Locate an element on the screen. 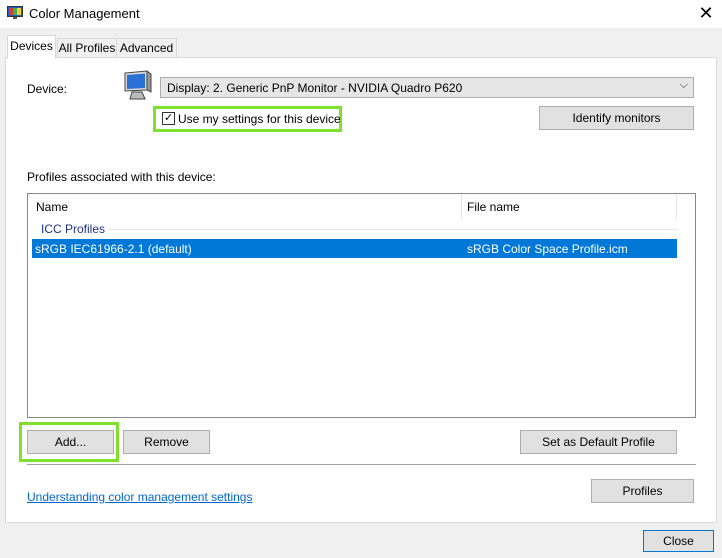 The width and height of the screenshot is (722, 558). color-management-icon is located at coordinates (15, 13).